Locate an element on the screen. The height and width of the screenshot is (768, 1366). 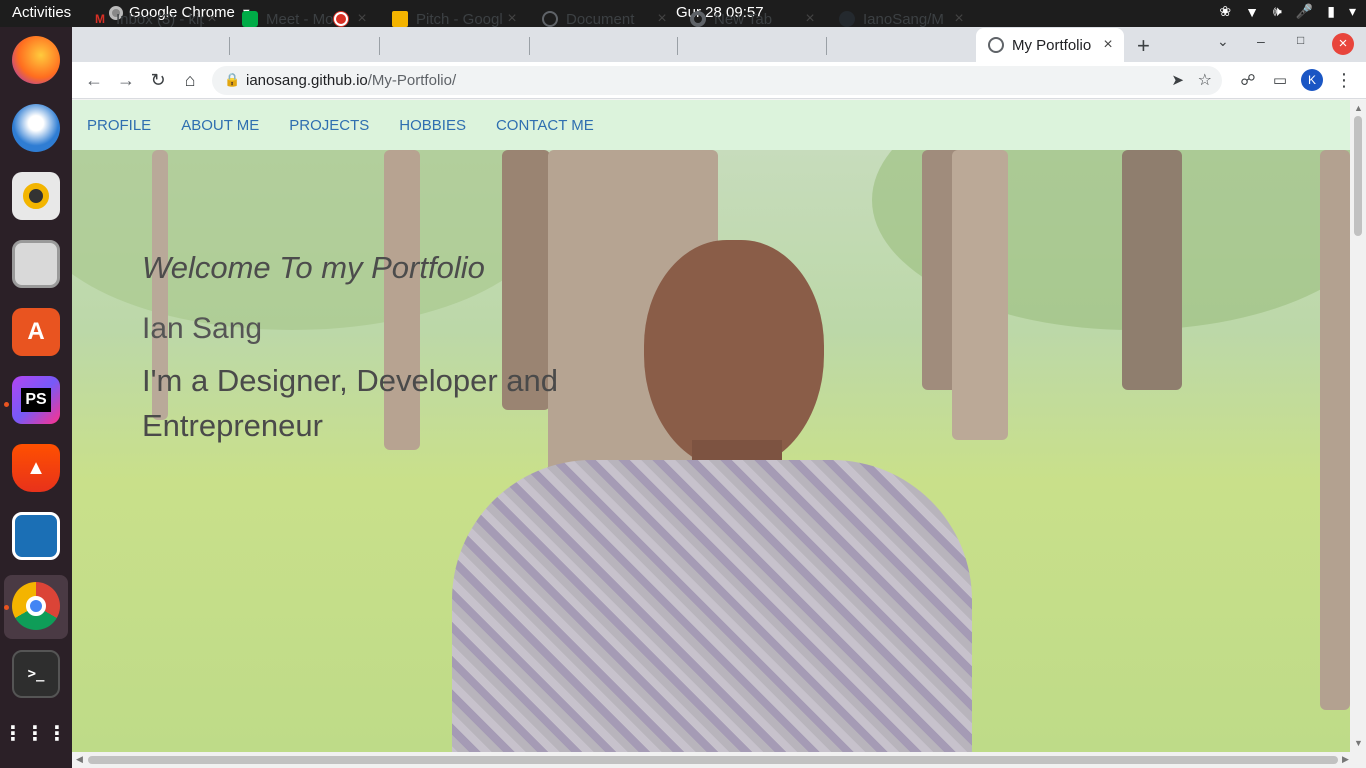
window-close-button: × is located at coordinates (1343, 44).